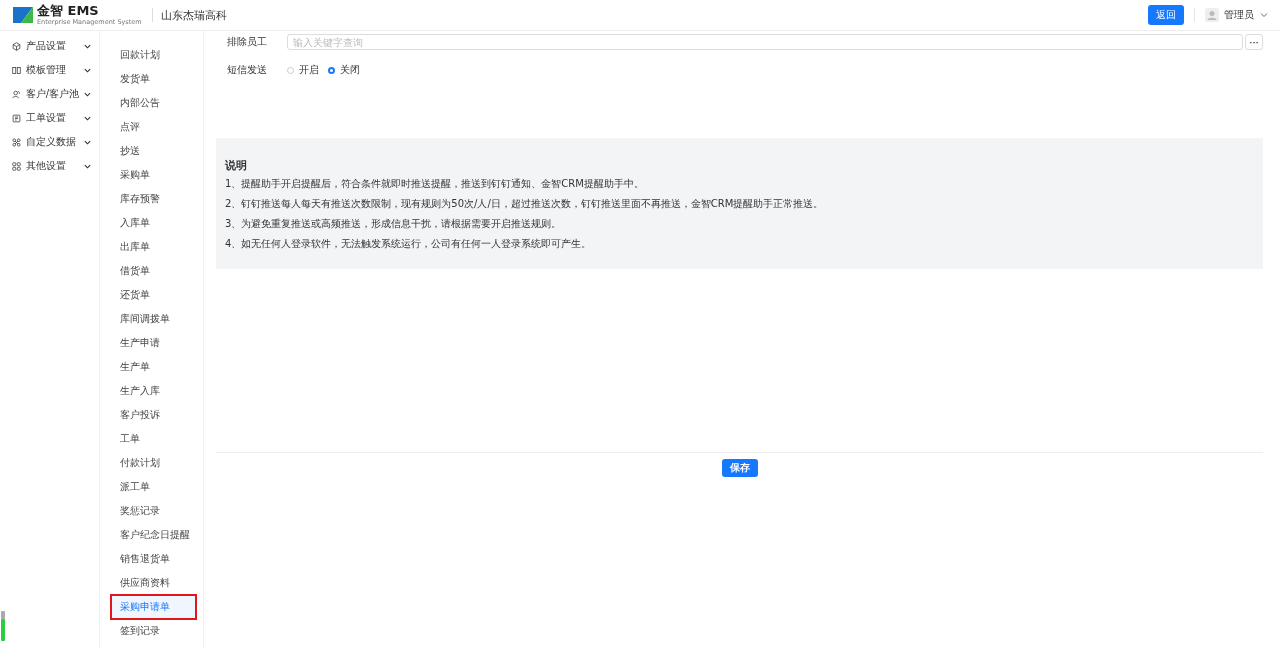 The width and height of the screenshot is (1280, 648). I want to click on sidebar-item-label: 工单设置, so click(46, 118).